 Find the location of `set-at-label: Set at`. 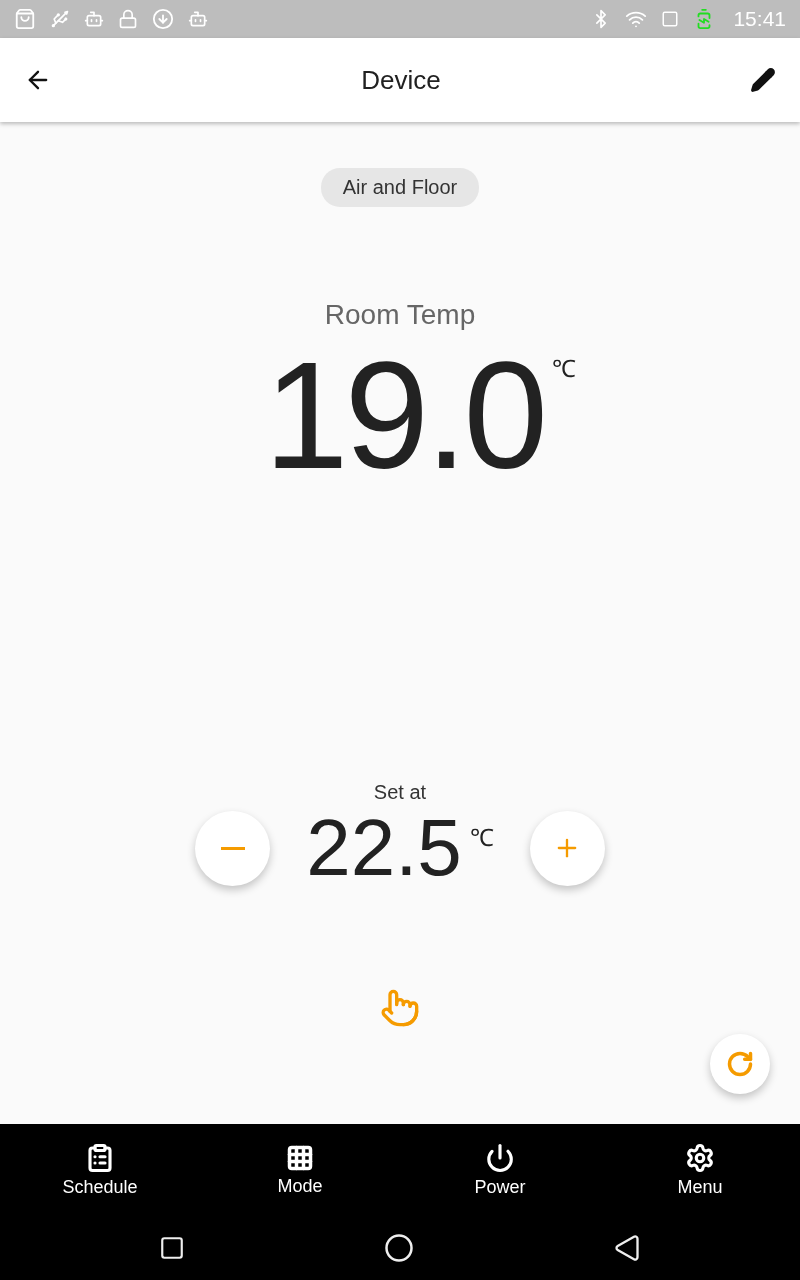

set-at-label: Set at is located at coordinates (400, 792).